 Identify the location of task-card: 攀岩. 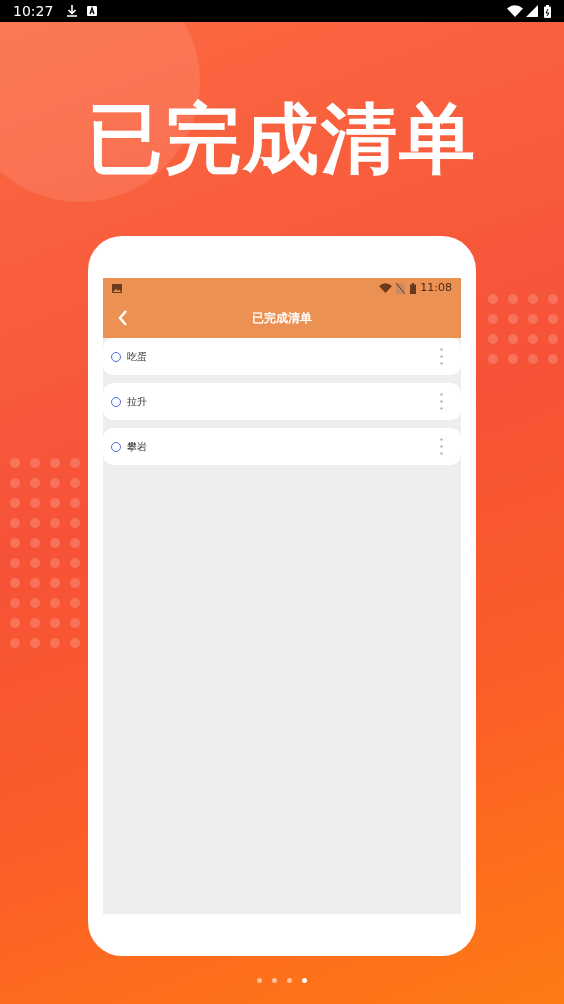
(282, 446).